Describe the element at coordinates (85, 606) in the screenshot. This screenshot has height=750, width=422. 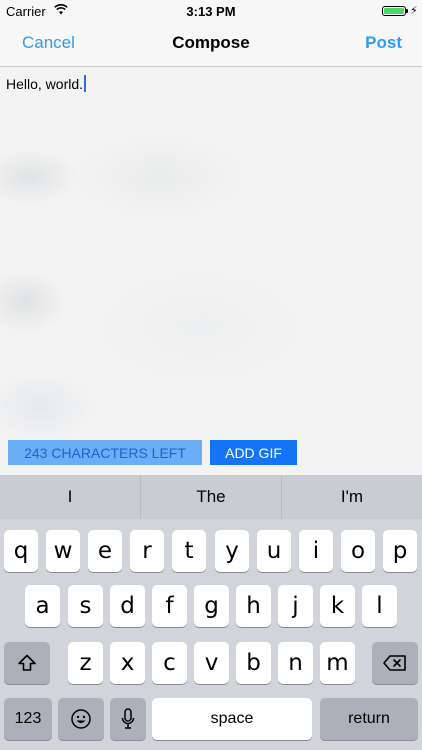
I see `key-s: s` at that location.